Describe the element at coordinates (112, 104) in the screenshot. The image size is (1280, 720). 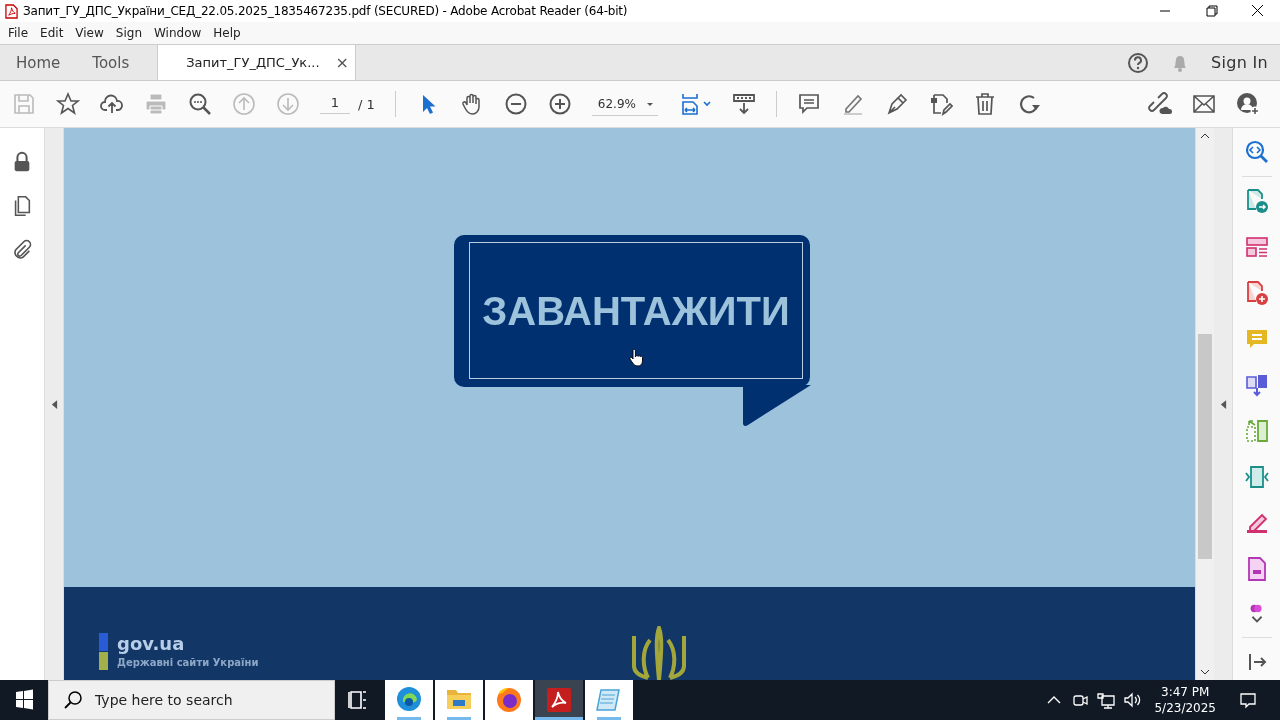
I see `cloud-upload-icon` at that location.